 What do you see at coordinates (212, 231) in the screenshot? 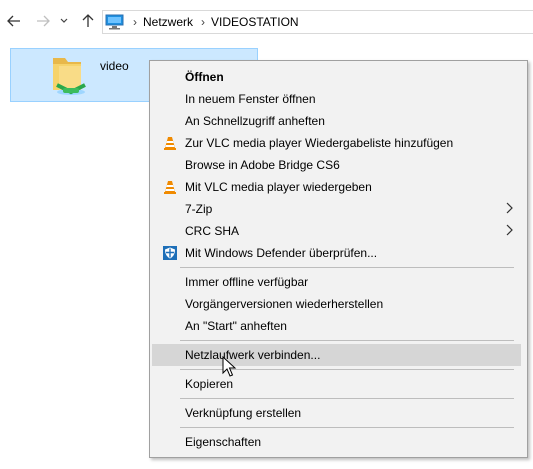
I see `menu-item-label: CRC SHA` at bounding box center [212, 231].